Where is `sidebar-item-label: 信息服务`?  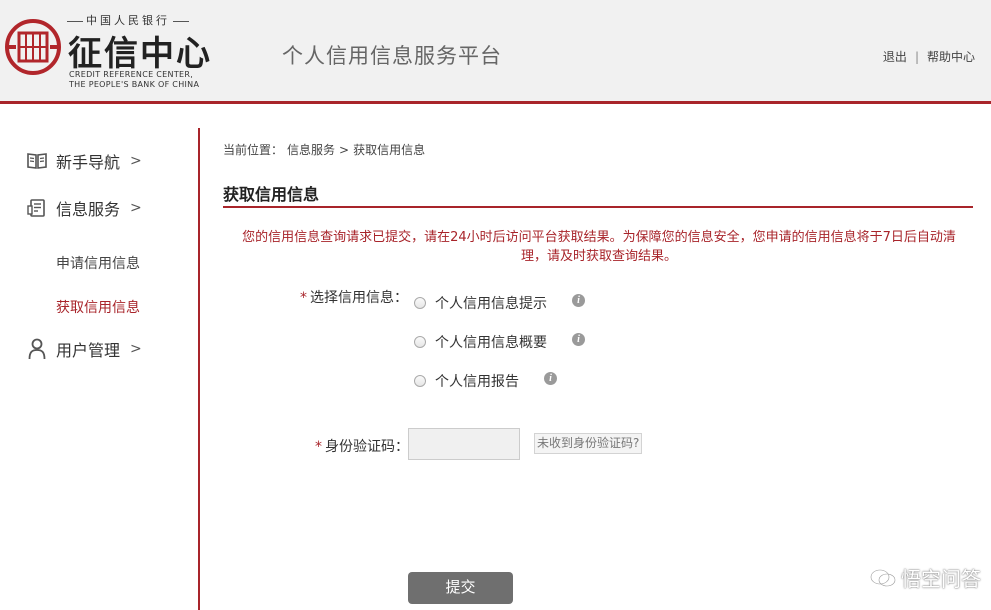
sidebar-item-label: 信息服务 is located at coordinates (88, 209).